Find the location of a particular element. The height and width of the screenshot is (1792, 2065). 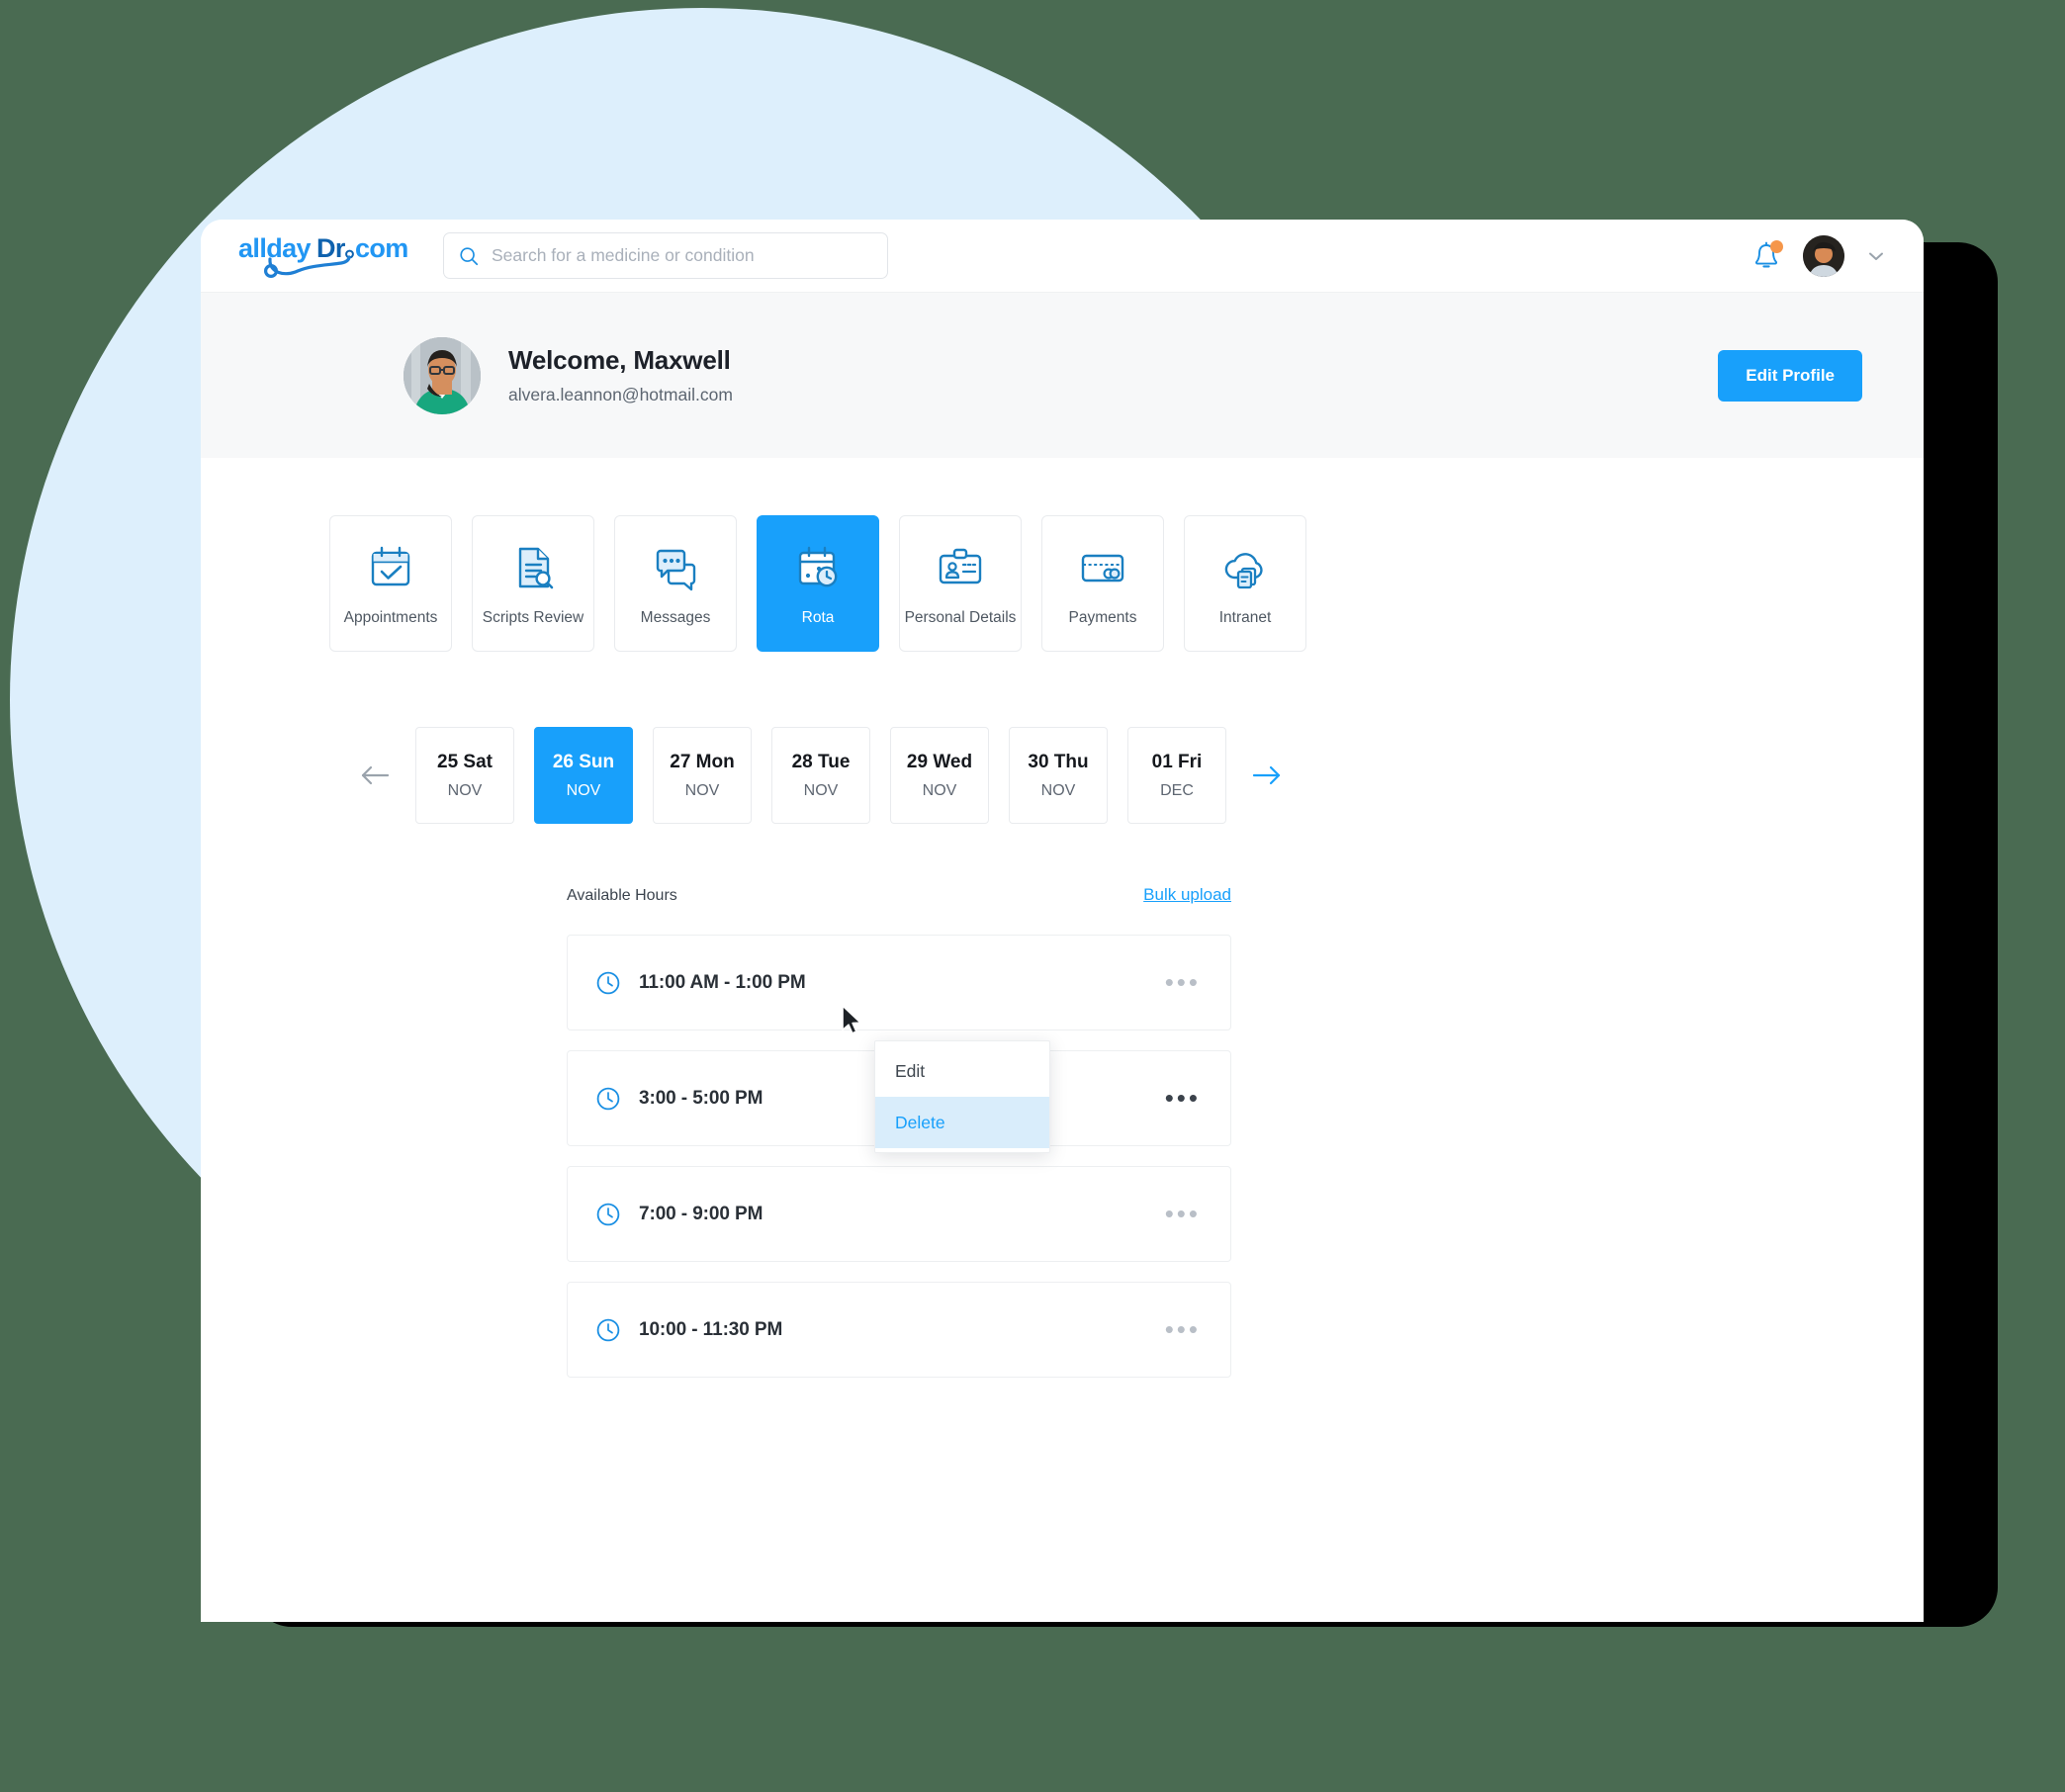

top-navbar: allday Dr com is located at coordinates (1062, 256).